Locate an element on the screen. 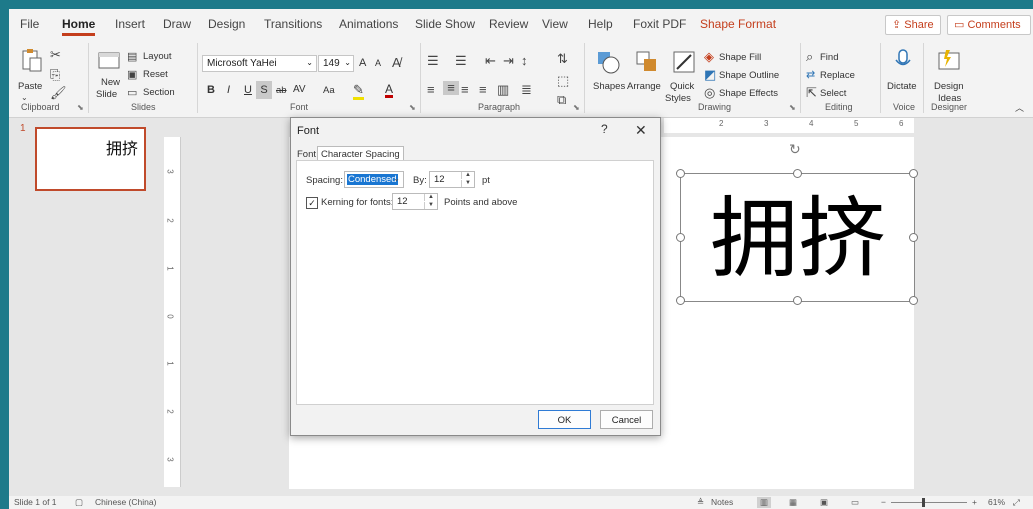 This screenshot has width=1033, height=509. shape-fill-button: Shape Fill is located at coordinates (740, 57).